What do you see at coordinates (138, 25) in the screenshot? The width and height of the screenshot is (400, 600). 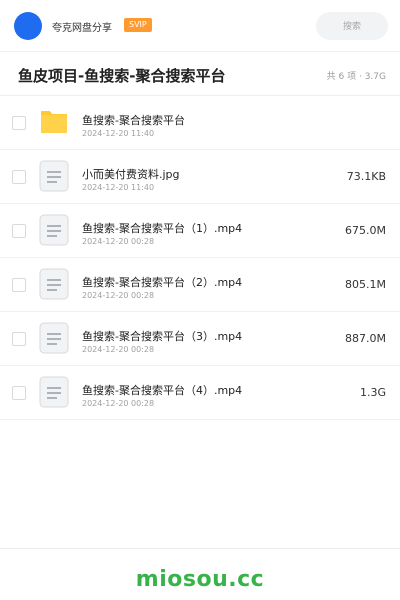 I see `svip-badge: SVIP` at bounding box center [138, 25].